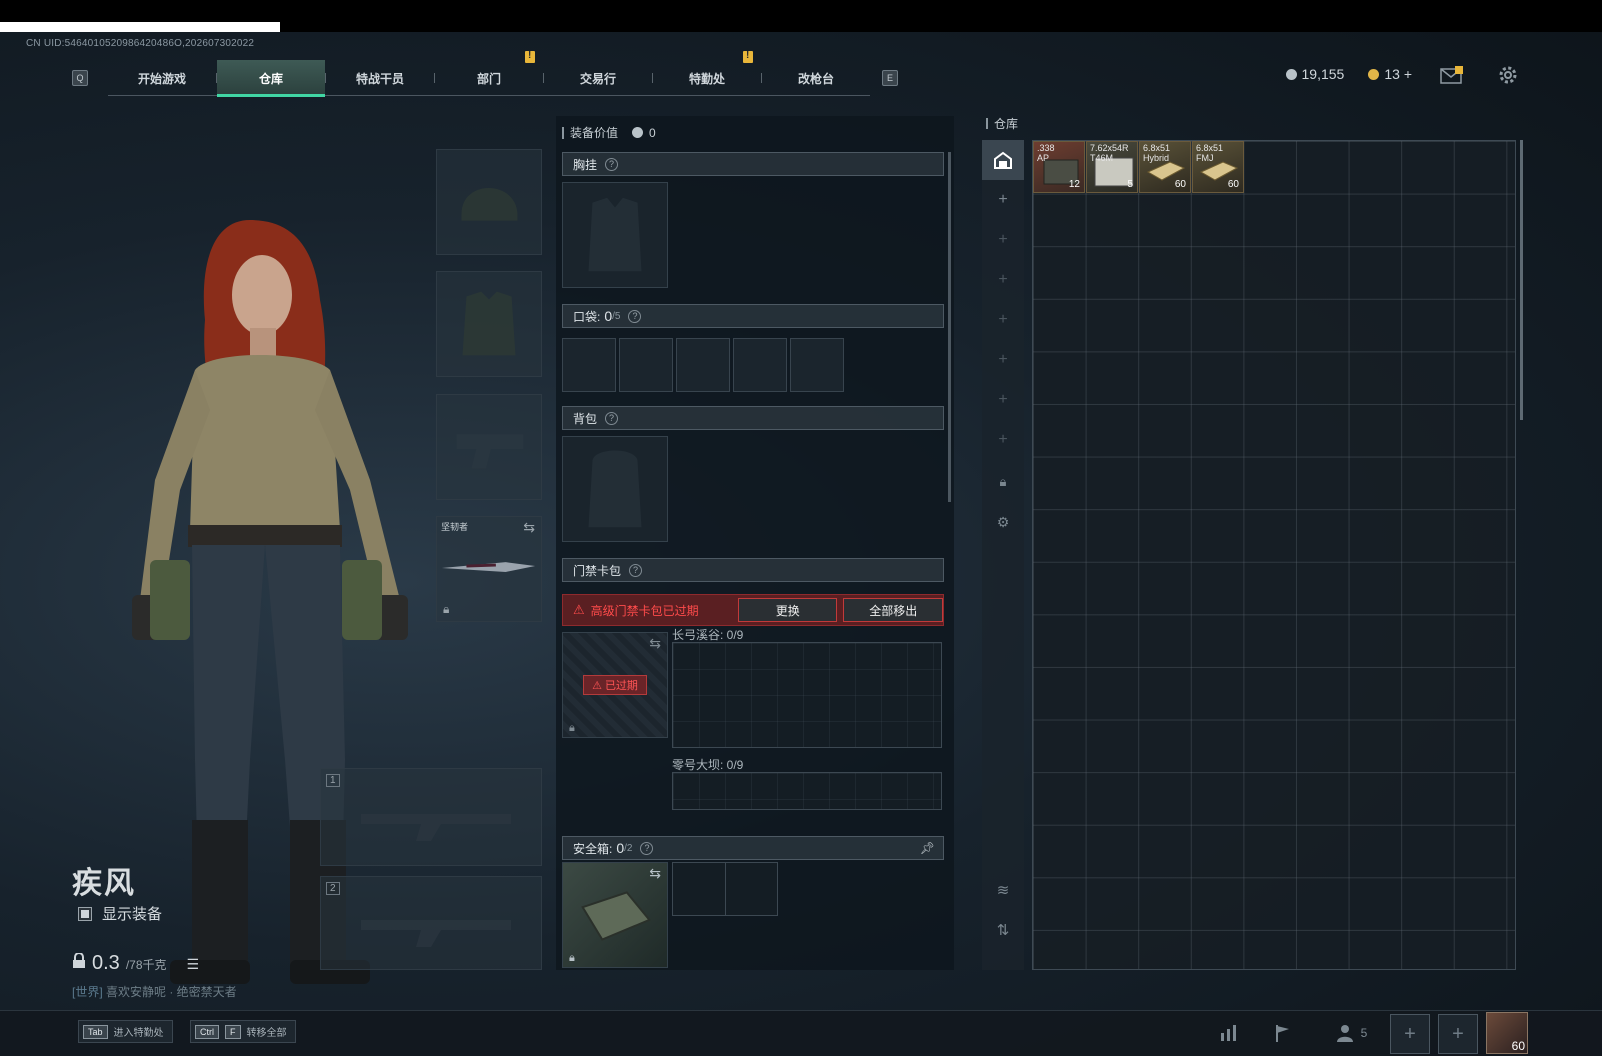 The height and width of the screenshot is (1056, 1602). Describe the element at coordinates (1112, 167) in the screenshot. I see `inventory-item-762x54r: 7.62x54R T46M 5` at that location.